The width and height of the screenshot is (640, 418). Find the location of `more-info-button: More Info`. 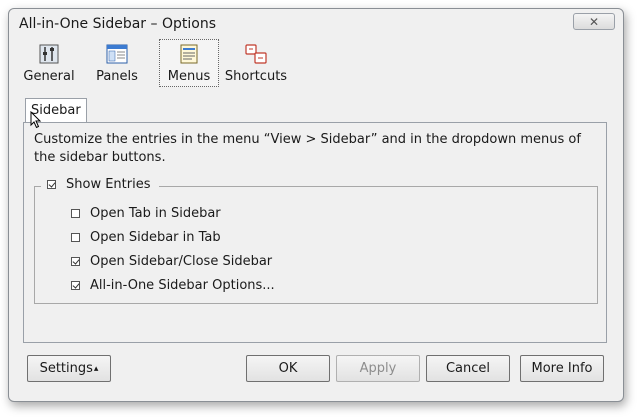

more-info-button: More Info is located at coordinates (562, 368).